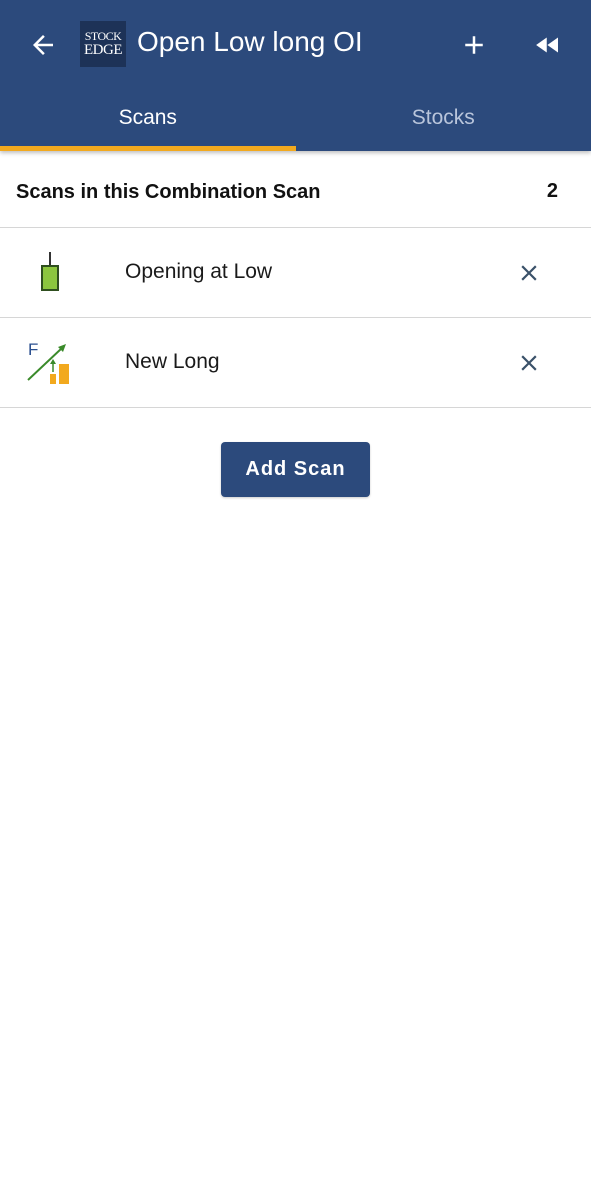 This screenshot has width=591, height=1200. Describe the element at coordinates (295, 469) in the screenshot. I see `add-scan-button: Add Scan` at that location.